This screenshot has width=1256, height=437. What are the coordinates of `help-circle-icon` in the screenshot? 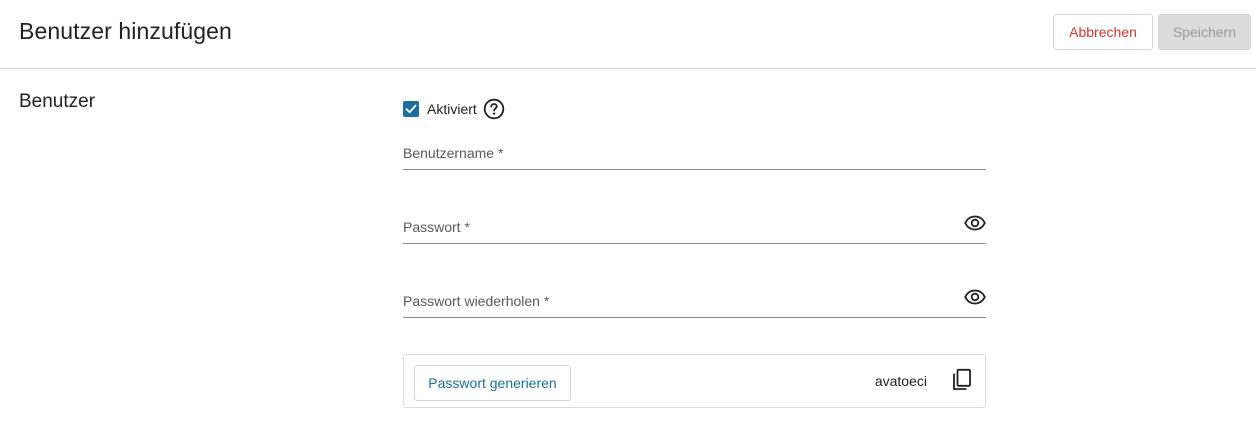 It's located at (494, 109).